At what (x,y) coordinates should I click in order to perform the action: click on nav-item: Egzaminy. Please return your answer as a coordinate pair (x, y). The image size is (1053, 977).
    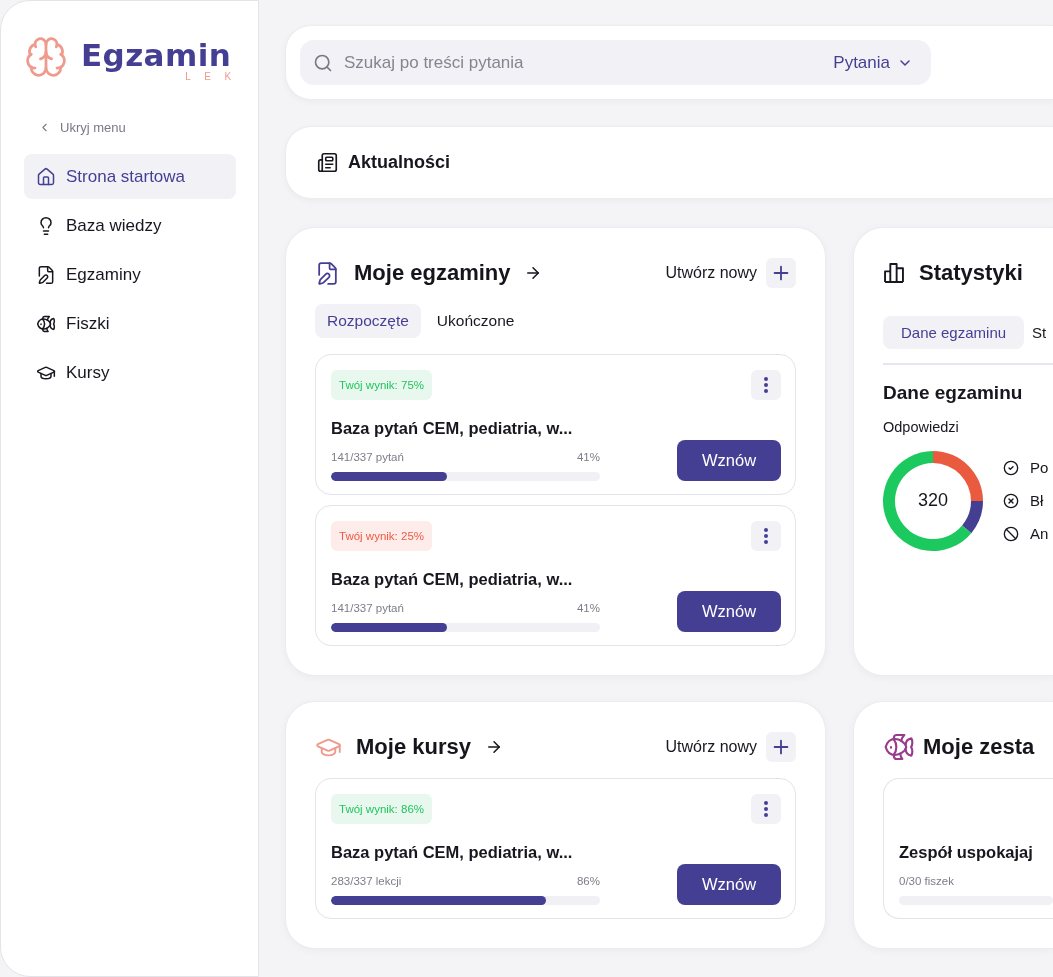
    Looking at the image, I should click on (130, 274).